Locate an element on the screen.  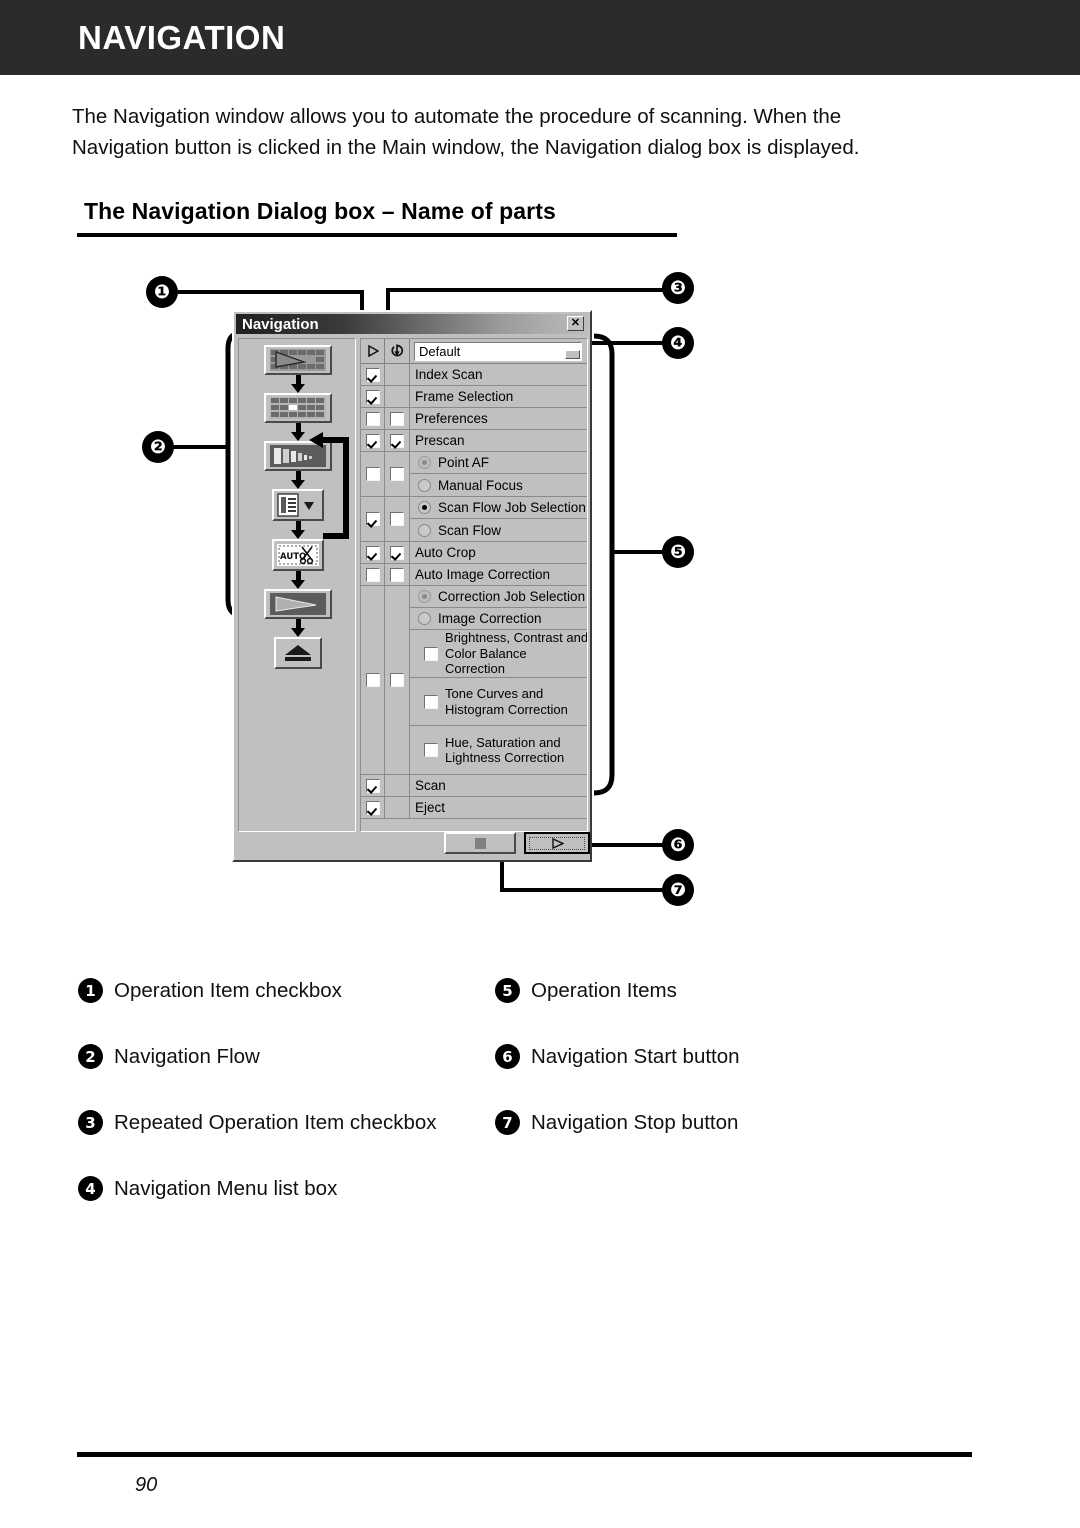
focus-option-group: Point AF Manual Focus is located at coordinates (474, 474).